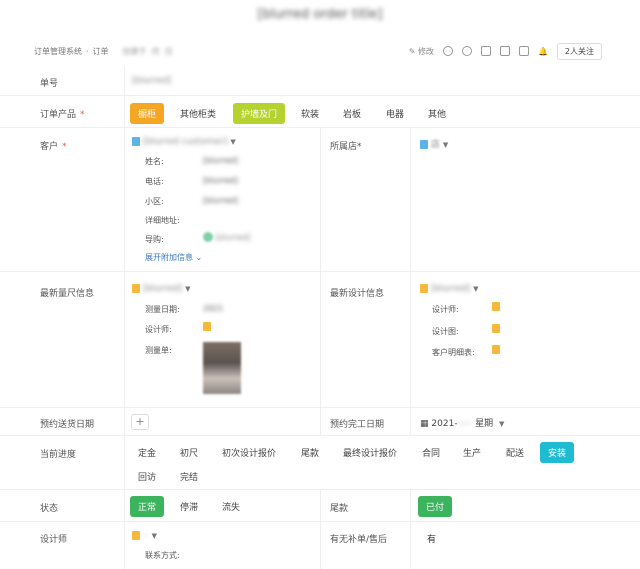 The width and height of the screenshot is (640, 569). I want to click on copy-icon, so click(485, 51).